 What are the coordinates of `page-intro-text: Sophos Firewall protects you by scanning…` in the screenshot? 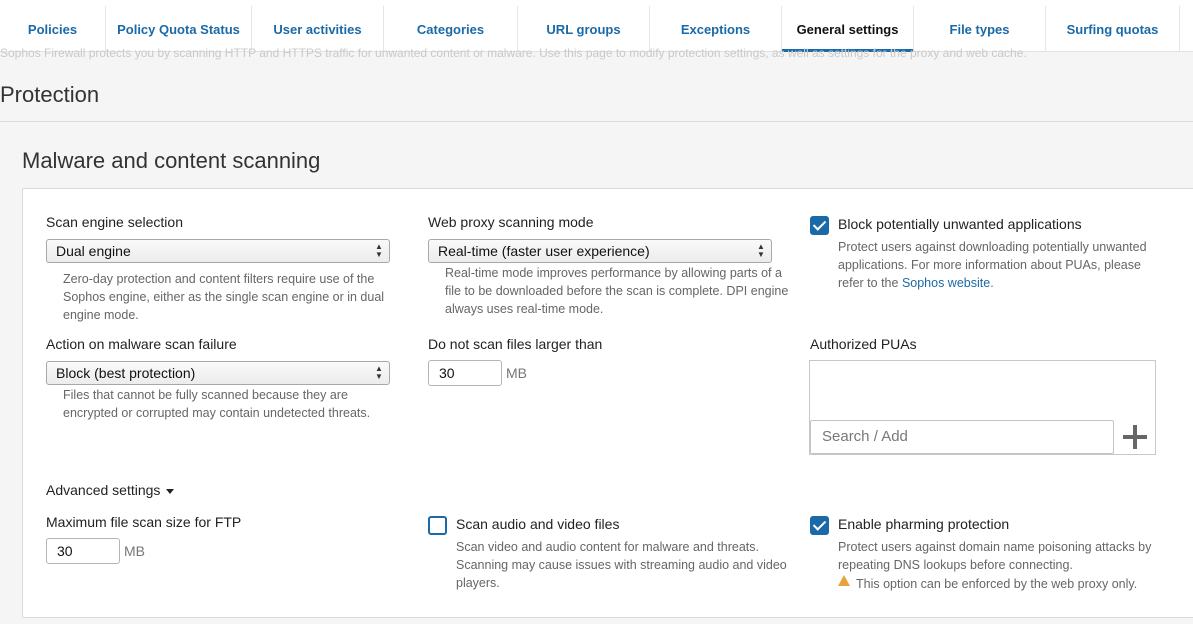 It's located at (513, 53).